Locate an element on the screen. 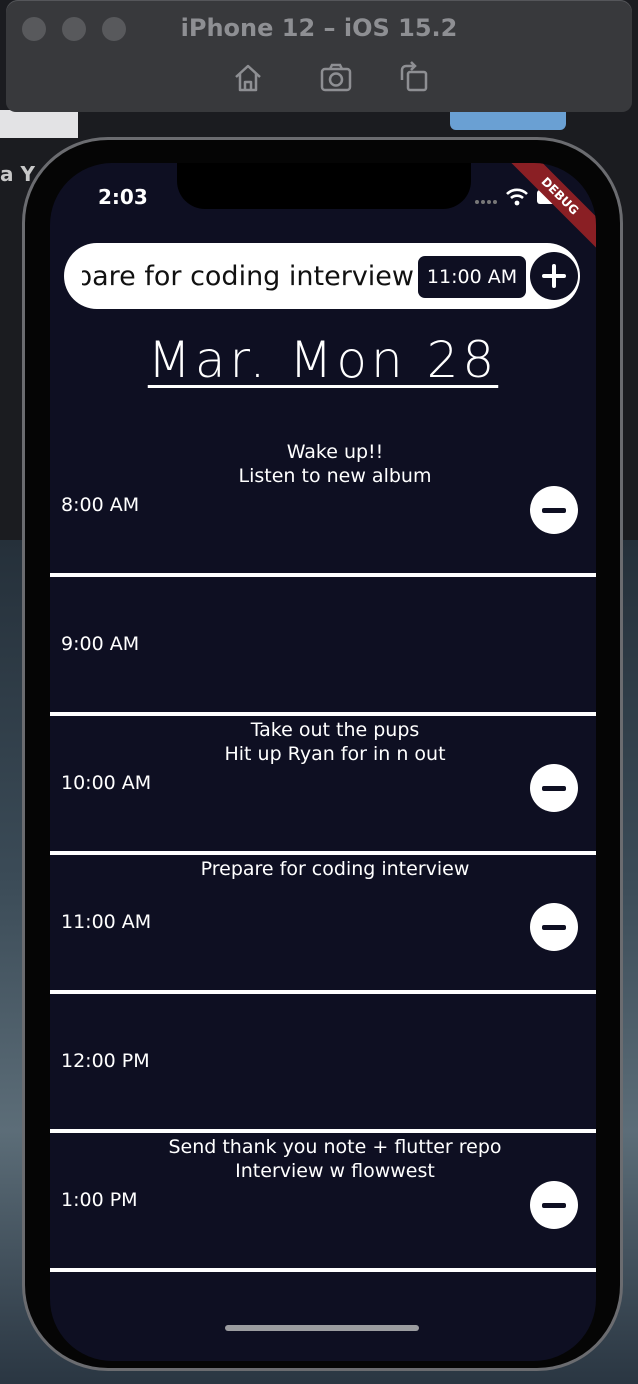 This screenshot has width=638, height=1384. desktop-button-fragment is located at coordinates (508, 121).